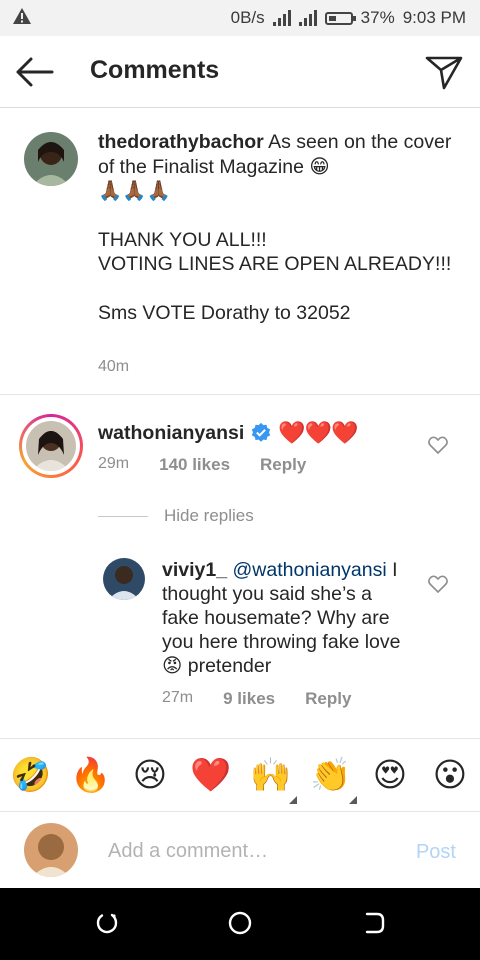  What do you see at coordinates (123, 516) in the screenshot?
I see `divider-line` at bounding box center [123, 516].